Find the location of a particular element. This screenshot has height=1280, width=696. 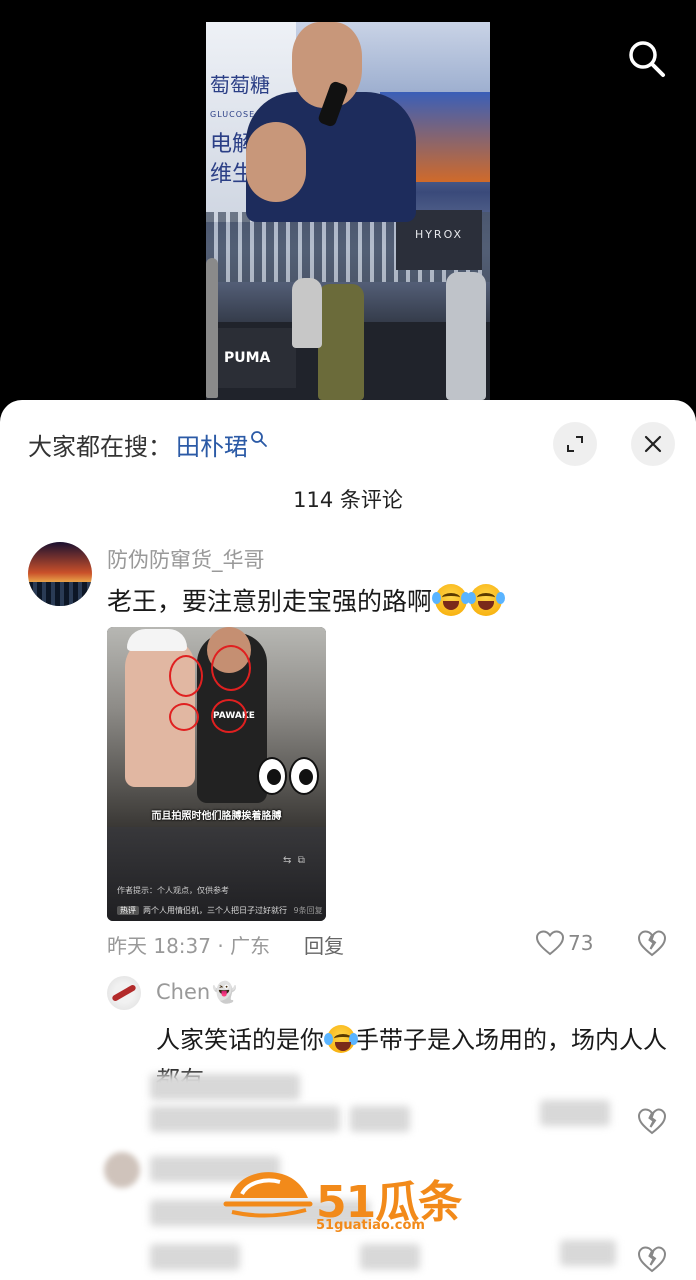

image-share-icons: ⇆ ⧉ is located at coordinates (294, 860).